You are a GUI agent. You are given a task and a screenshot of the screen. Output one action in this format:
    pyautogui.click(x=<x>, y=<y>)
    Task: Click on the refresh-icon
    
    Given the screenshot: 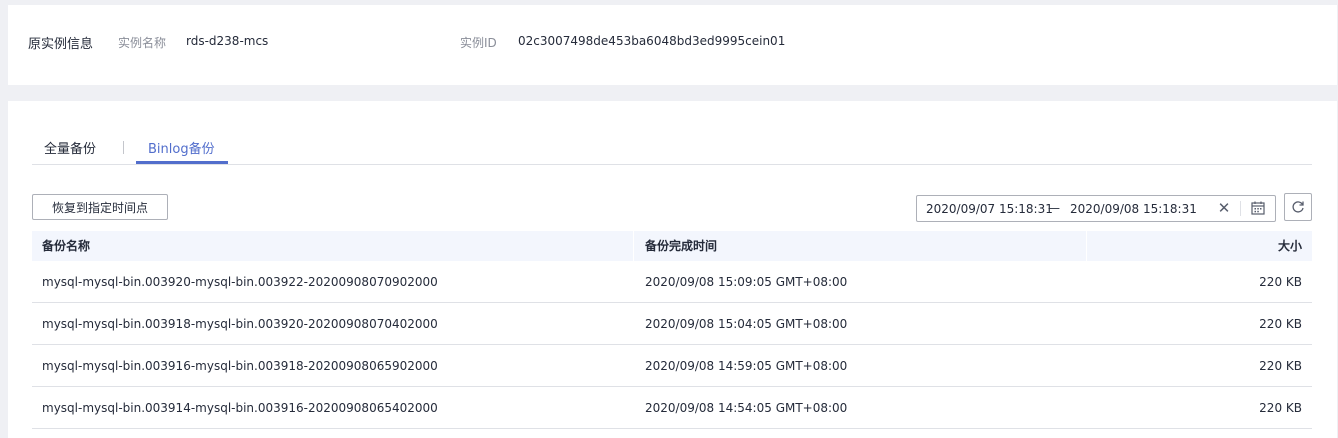 What is the action you would take?
    pyautogui.click(x=1298, y=207)
    